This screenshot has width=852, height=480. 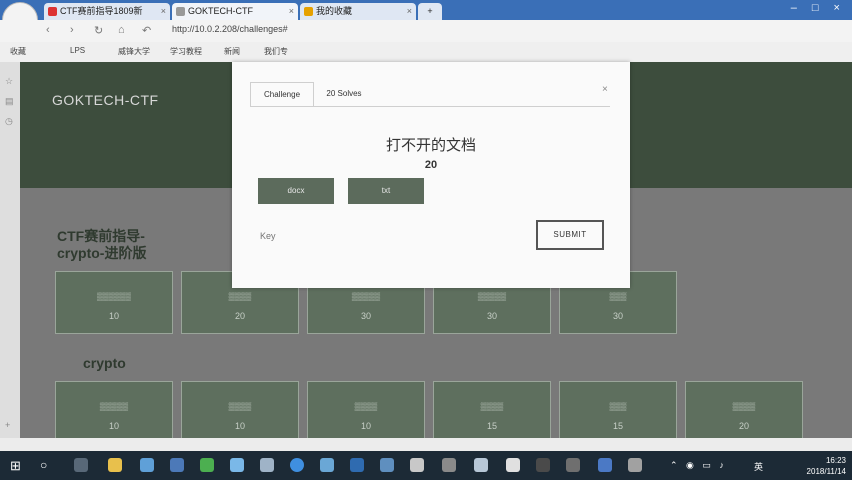 I want to click on tab-solves: 20 Solves, so click(x=344, y=94).